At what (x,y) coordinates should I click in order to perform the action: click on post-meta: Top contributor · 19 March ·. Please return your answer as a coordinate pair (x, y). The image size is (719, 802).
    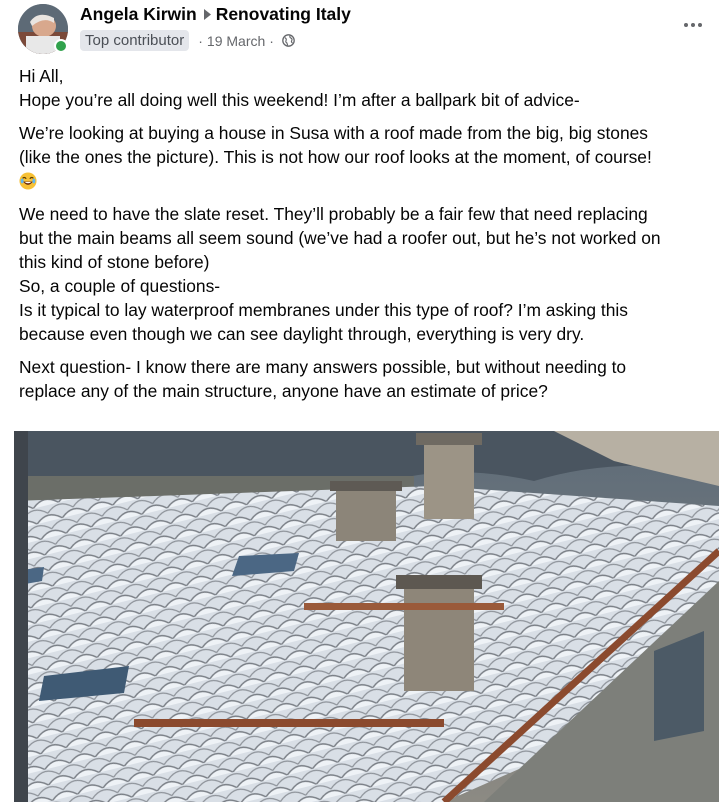
    Looking at the image, I should click on (187, 40).